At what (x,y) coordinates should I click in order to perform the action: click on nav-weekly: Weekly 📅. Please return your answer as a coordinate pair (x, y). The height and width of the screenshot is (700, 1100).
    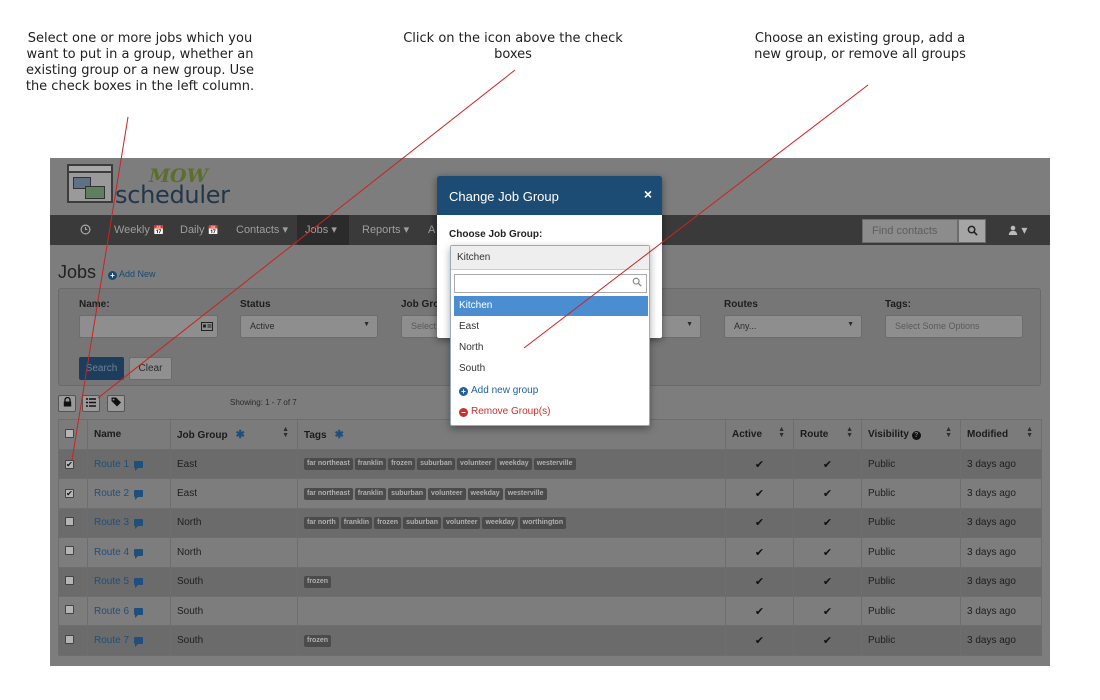
    Looking at the image, I should click on (139, 230).